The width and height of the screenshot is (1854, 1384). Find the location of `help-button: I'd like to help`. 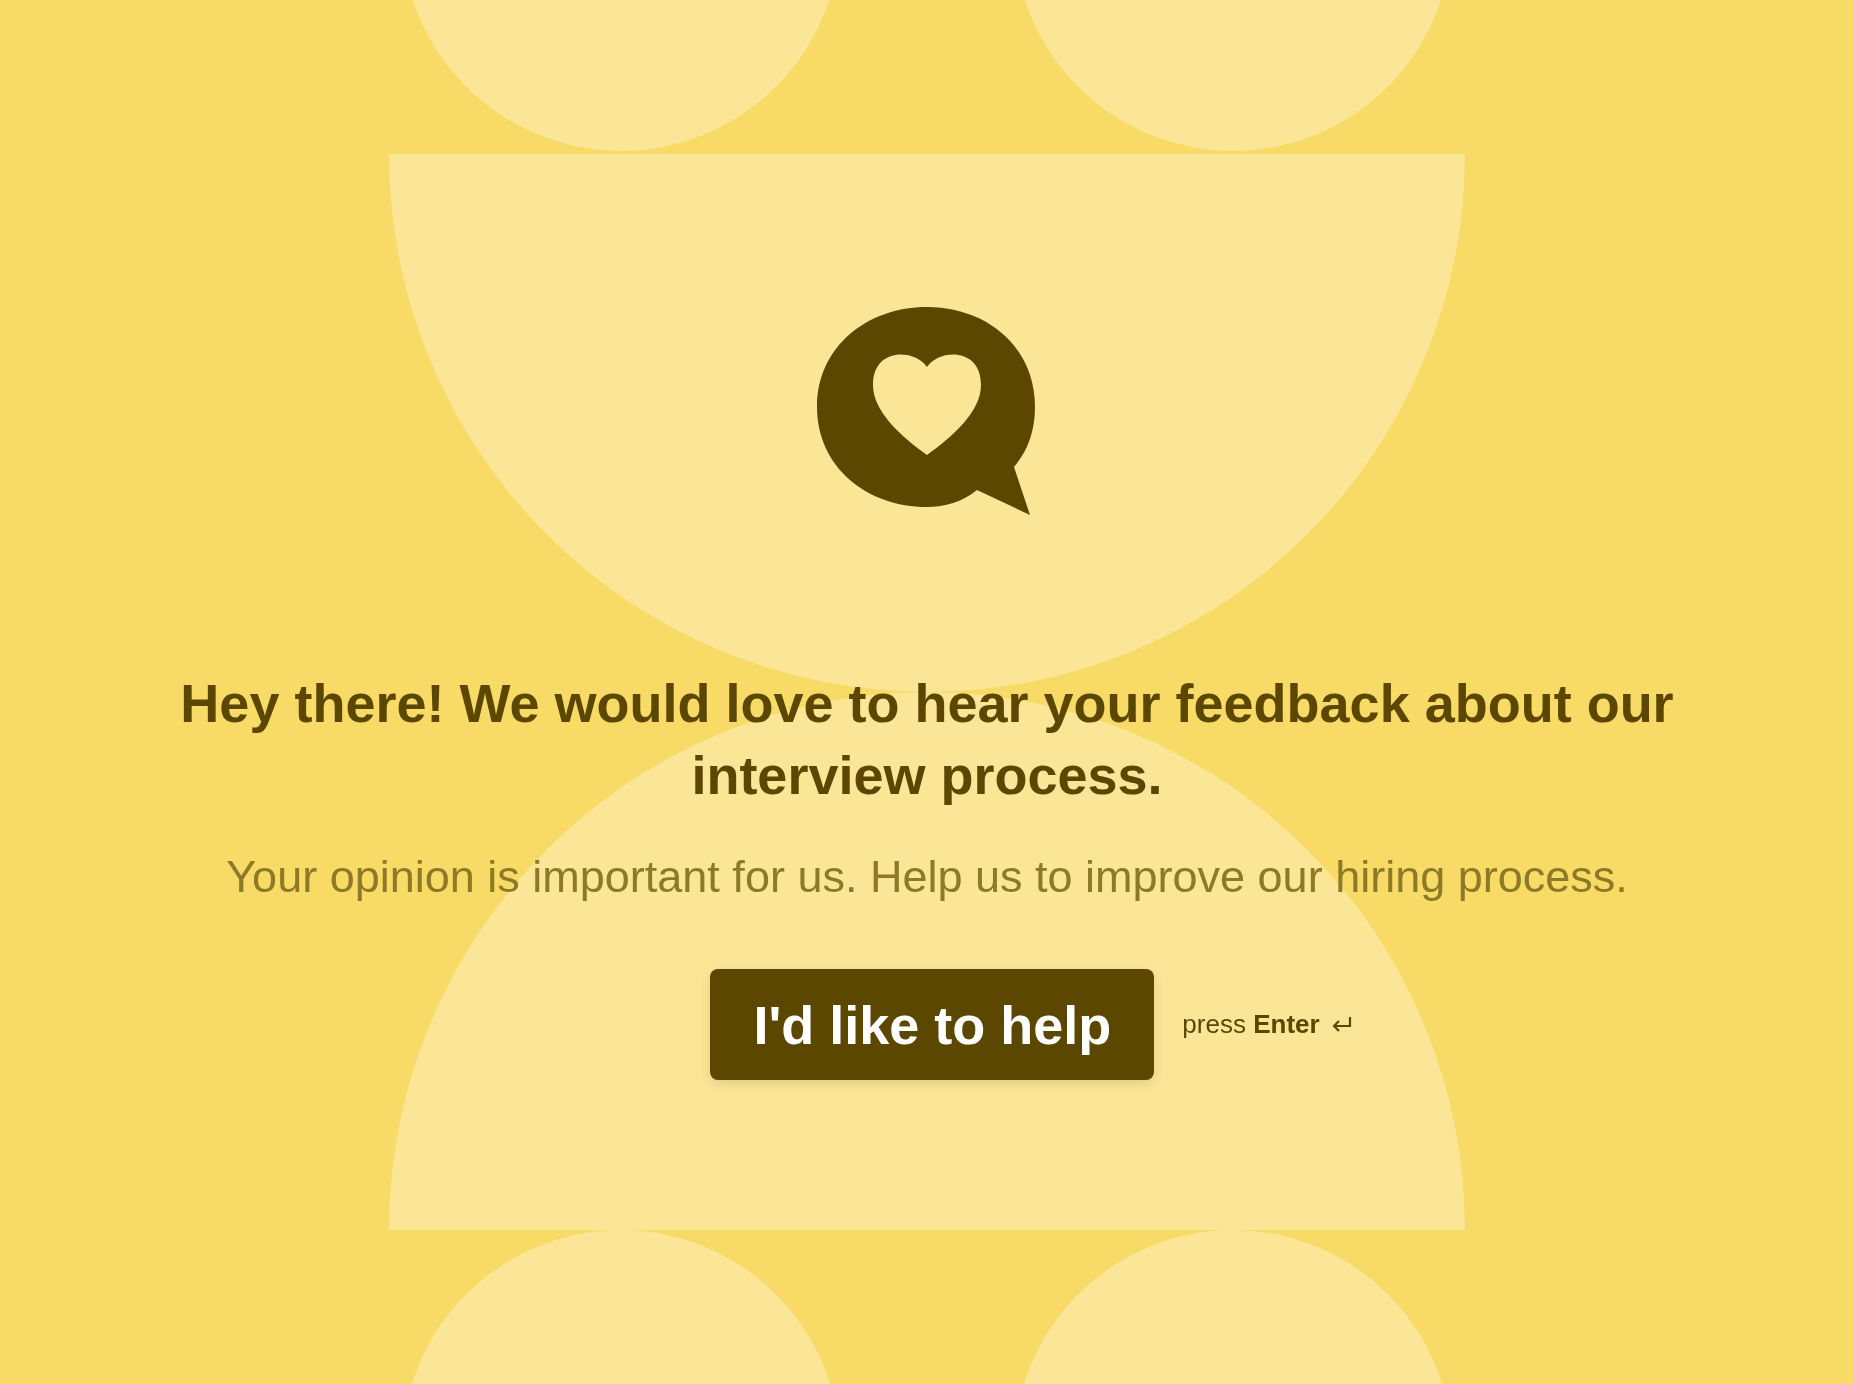

help-button: I'd like to help is located at coordinates (932, 1024).